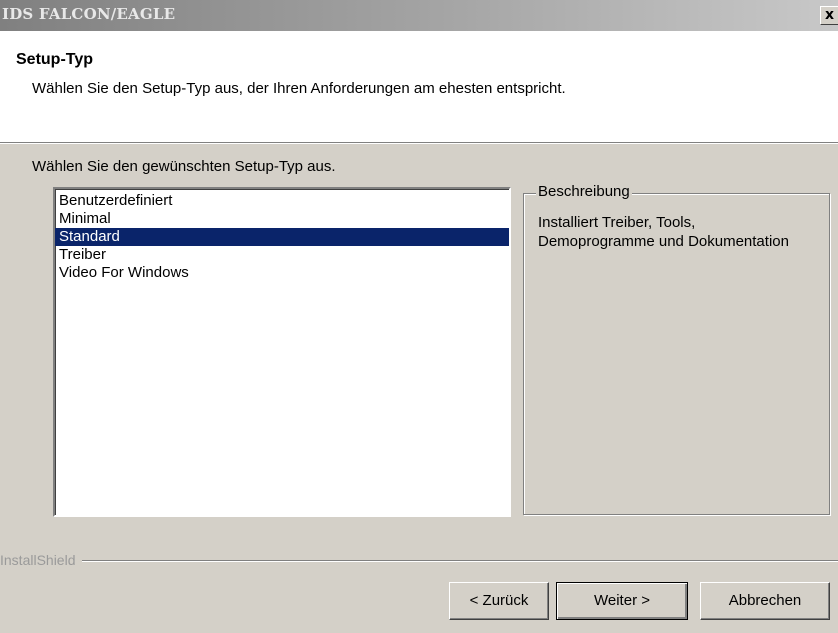  What do you see at coordinates (282, 219) in the screenshot?
I see `list-item-minimal: Minimal` at bounding box center [282, 219].